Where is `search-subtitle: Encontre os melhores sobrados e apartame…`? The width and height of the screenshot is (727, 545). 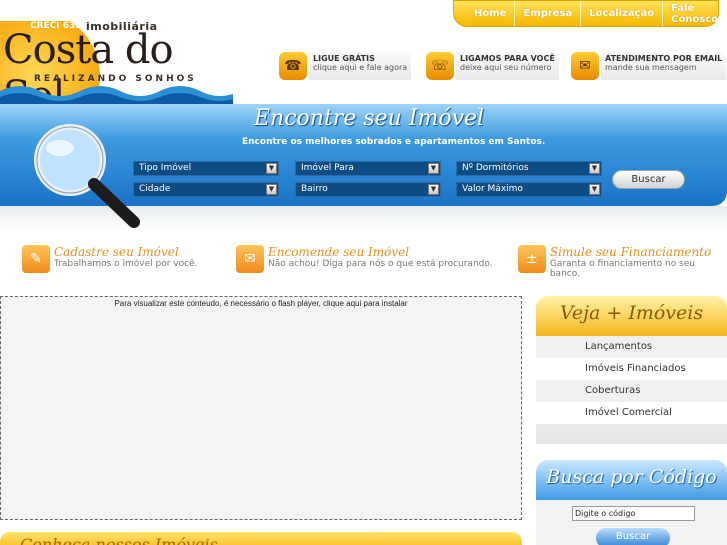 search-subtitle: Encontre os melhores sobrados e apartame… is located at coordinates (394, 142).